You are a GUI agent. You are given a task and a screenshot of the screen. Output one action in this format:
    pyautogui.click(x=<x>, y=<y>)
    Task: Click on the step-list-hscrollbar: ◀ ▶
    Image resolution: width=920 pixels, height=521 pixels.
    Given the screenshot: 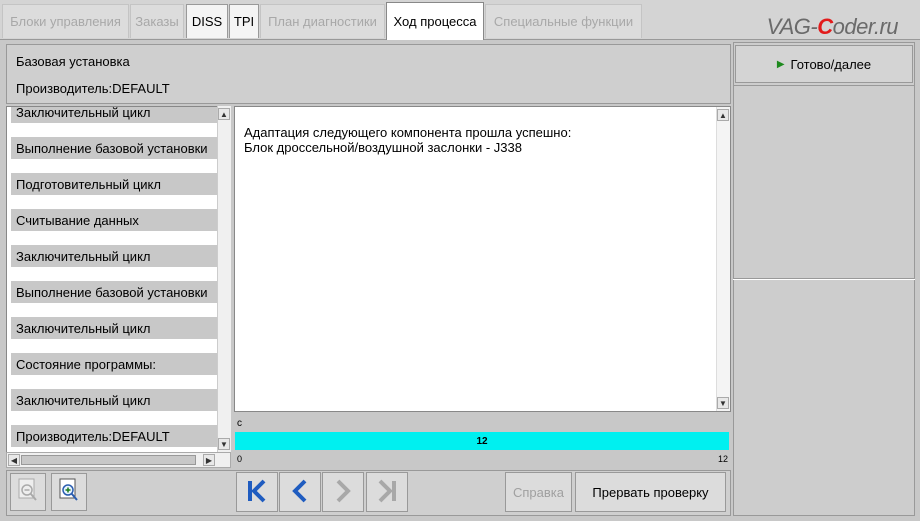 What is the action you would take?
    pyautogui.click(x=118, y=460)
    